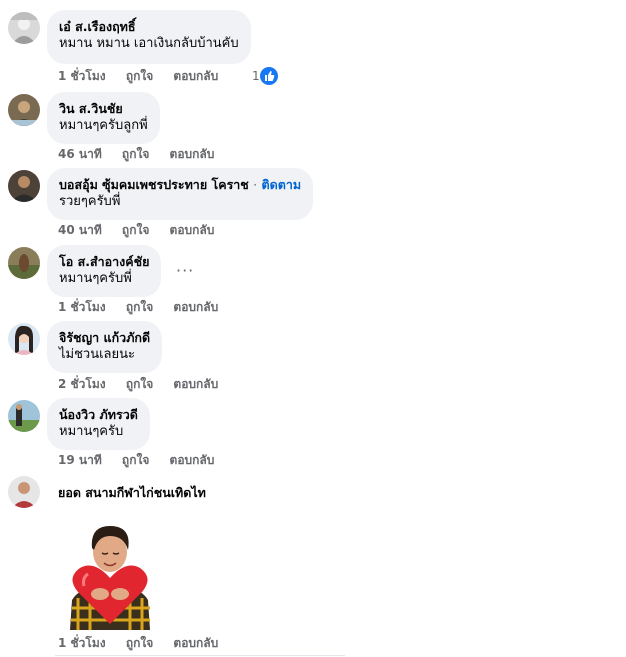  What do you see at coordinates (98, 414) in the screenshot?
I see `comment-author: น้องวิว ภัทรวดี` at bounding box center [98, 414].